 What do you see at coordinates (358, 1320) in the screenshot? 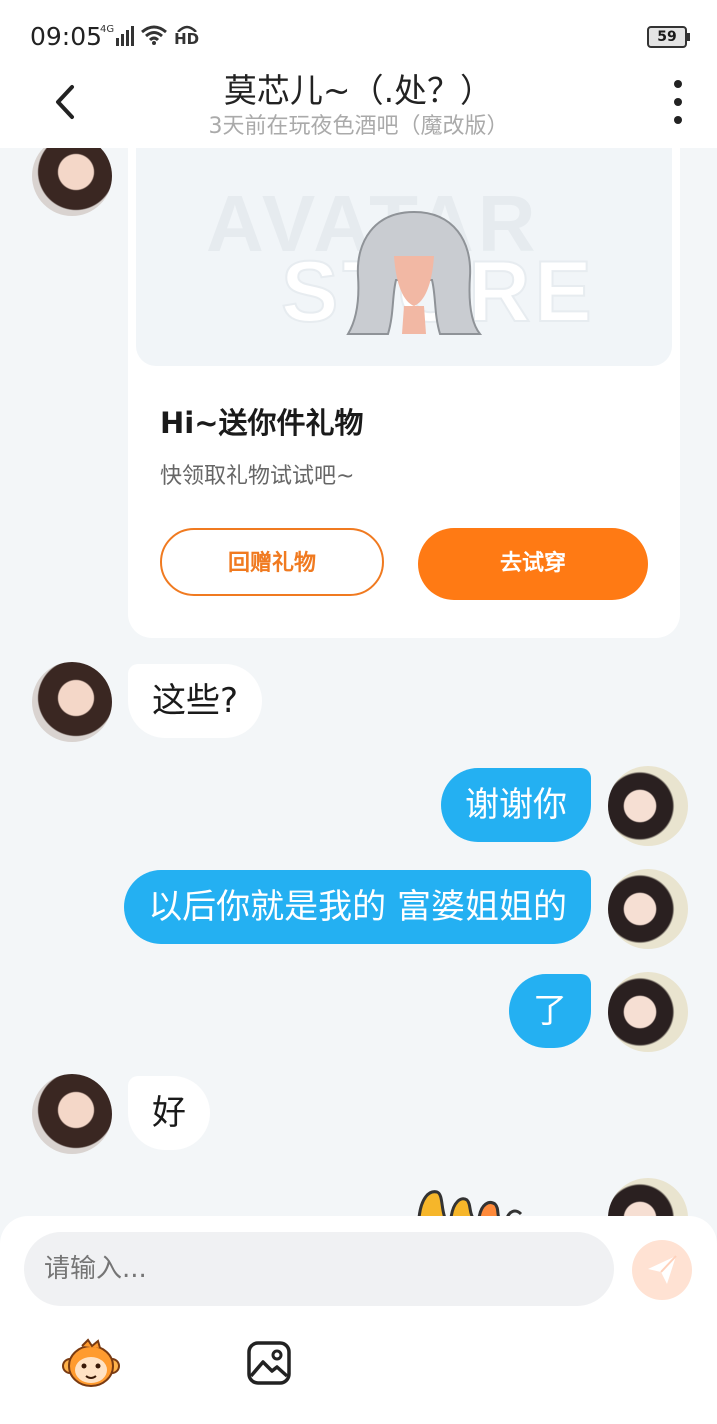
I see `composer-panel` at bounding box center [358, 1320].